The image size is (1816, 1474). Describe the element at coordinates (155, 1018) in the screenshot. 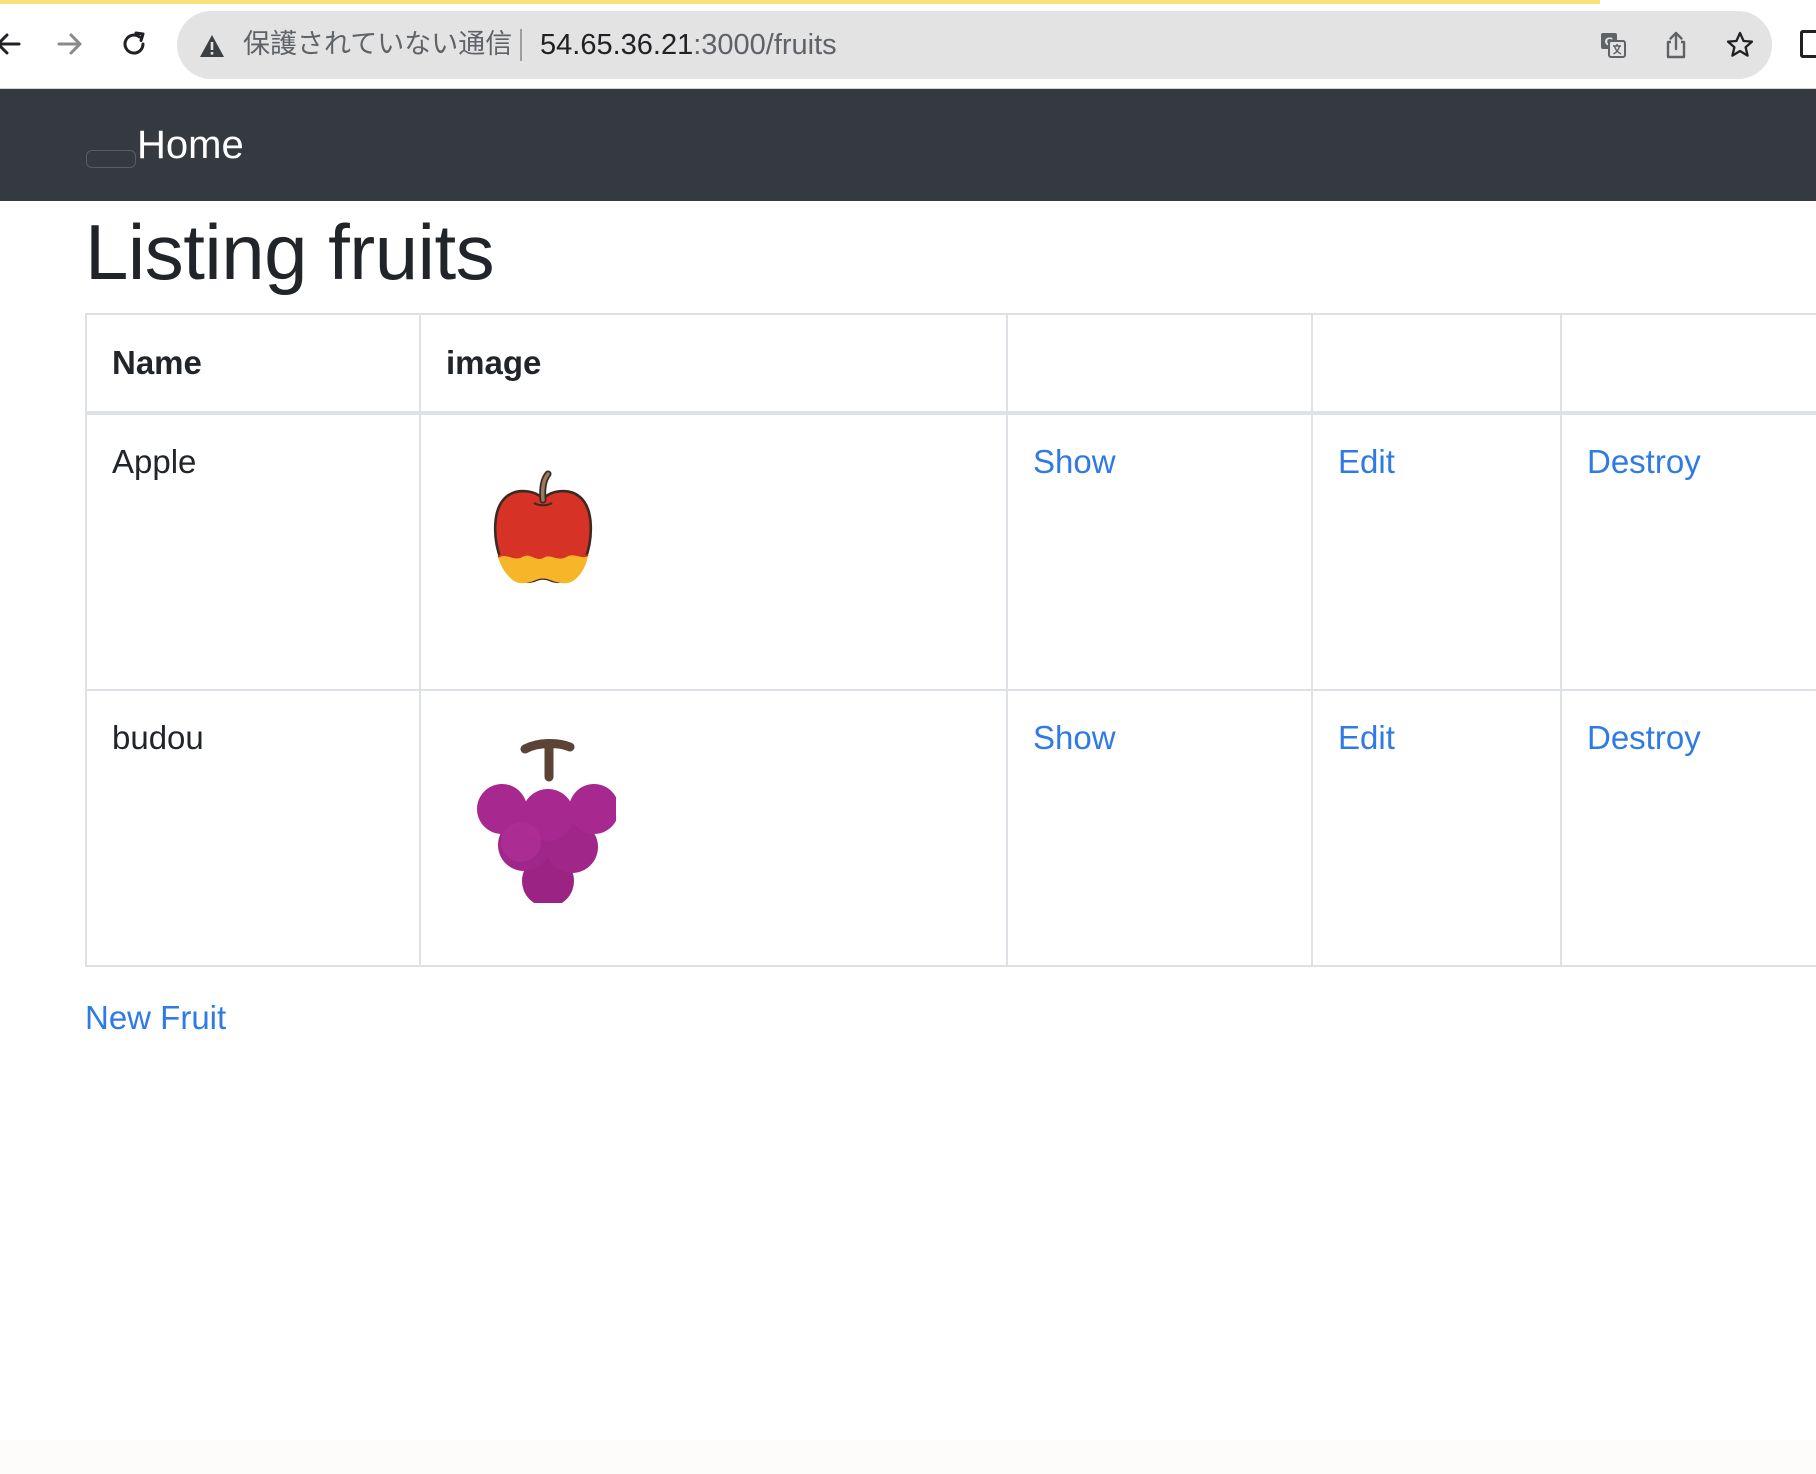

I see `new-fruit-link: New Fruit` at that location.